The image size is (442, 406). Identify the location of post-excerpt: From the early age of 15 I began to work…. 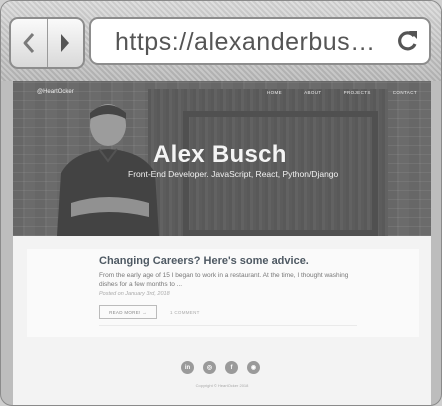
(224, 280).